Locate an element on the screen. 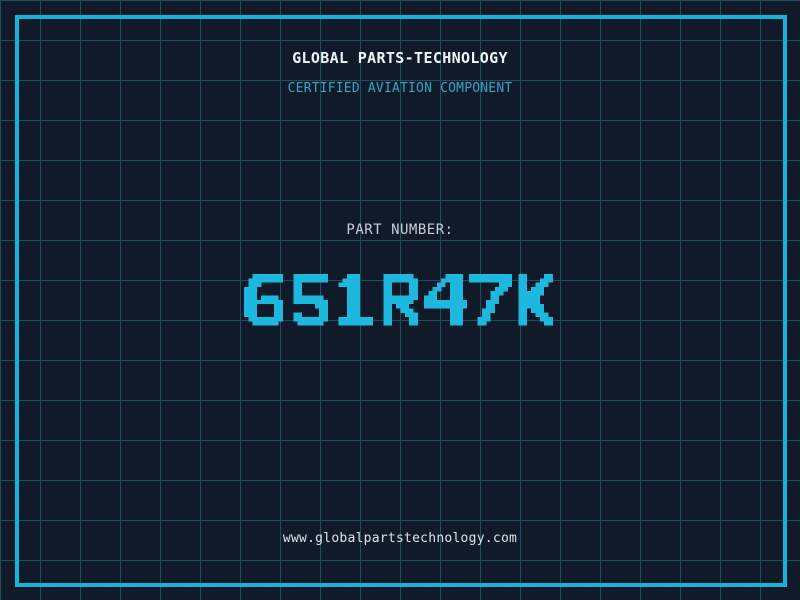  website-url: www.globalpartstechnology.com is located at coordinates (400, 538).